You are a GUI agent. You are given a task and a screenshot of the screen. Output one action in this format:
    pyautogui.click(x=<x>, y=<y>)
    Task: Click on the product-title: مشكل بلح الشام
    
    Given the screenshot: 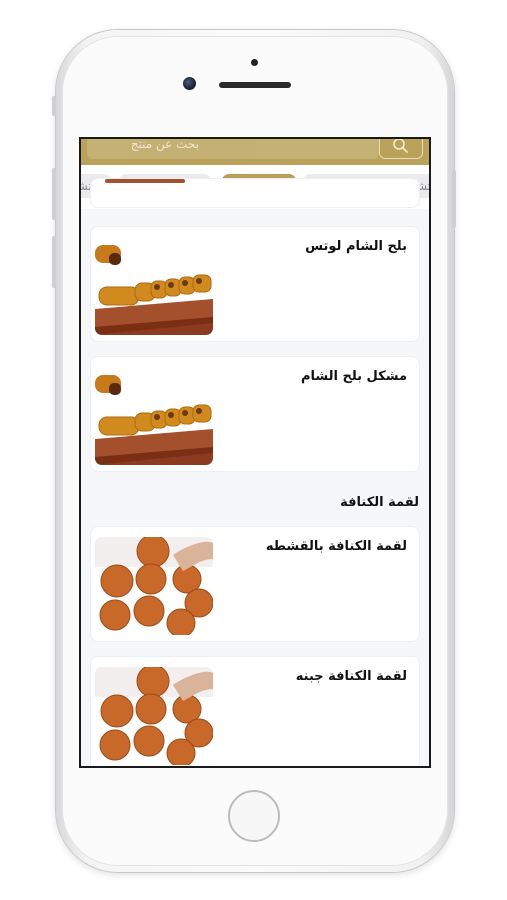 What is the action you would take?
    pyautogui.click(x=353, y=376)
    